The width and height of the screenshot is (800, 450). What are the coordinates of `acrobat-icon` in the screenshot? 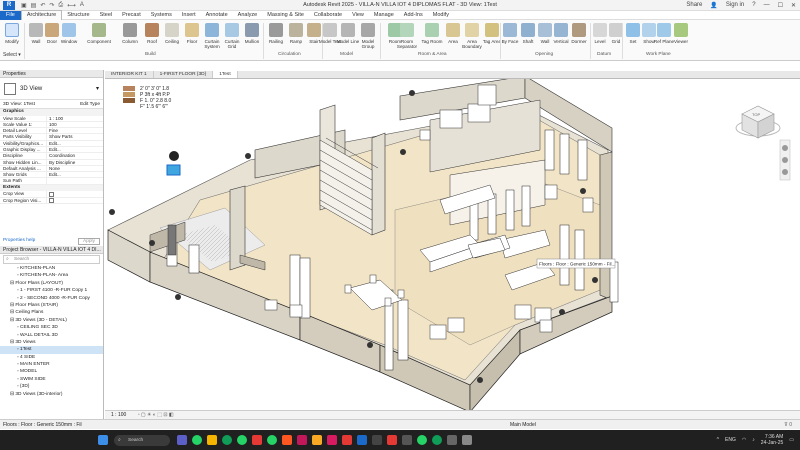 It's located at (346, 440).